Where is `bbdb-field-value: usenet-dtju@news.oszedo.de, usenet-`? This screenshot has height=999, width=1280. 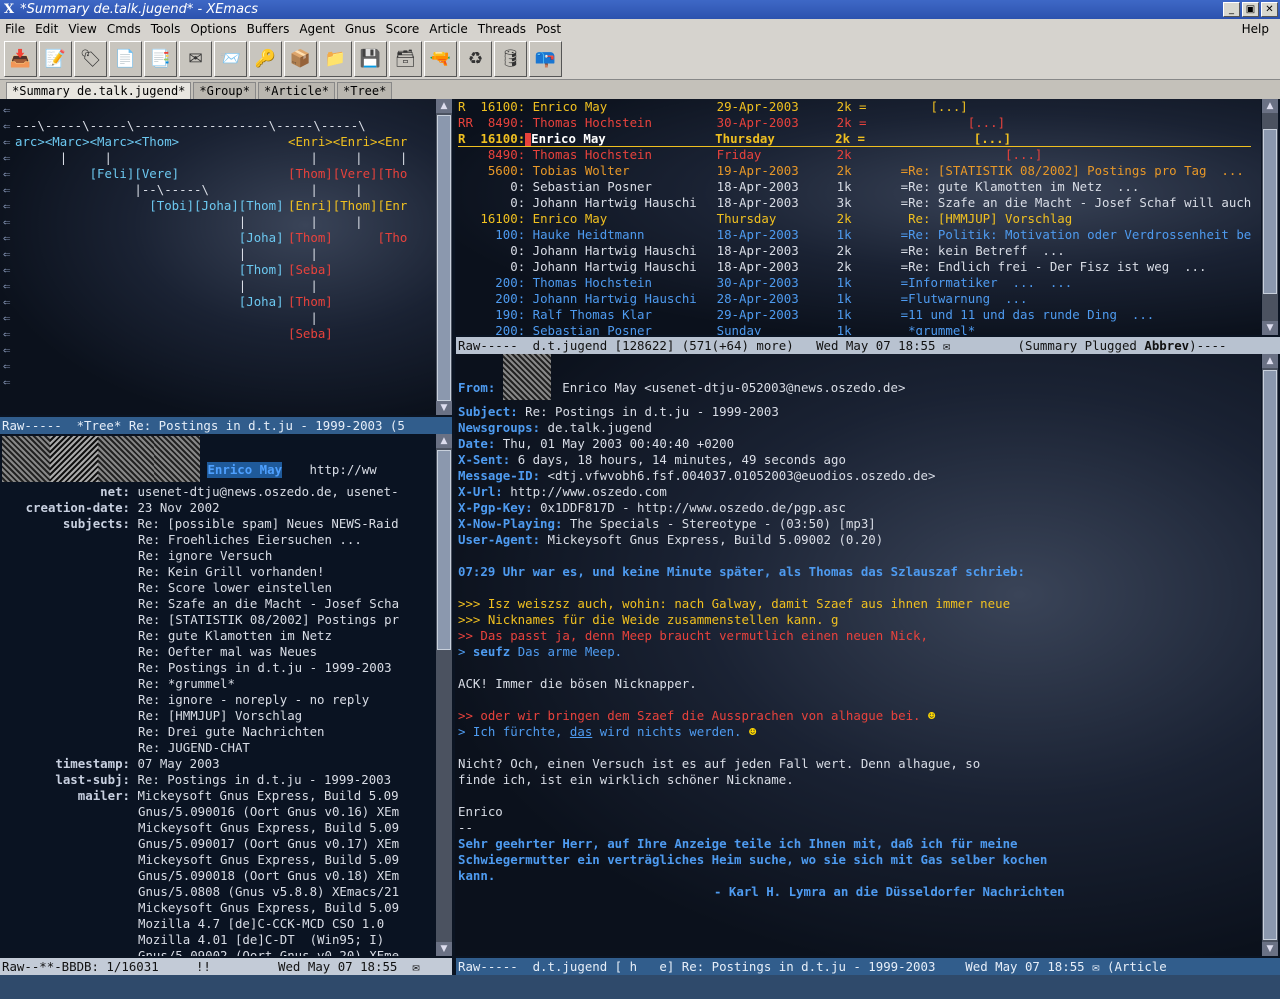 bbdb-field-value: usenet-dtju@news.oszedo.de, usenet- is located at coordinates (267, 491).